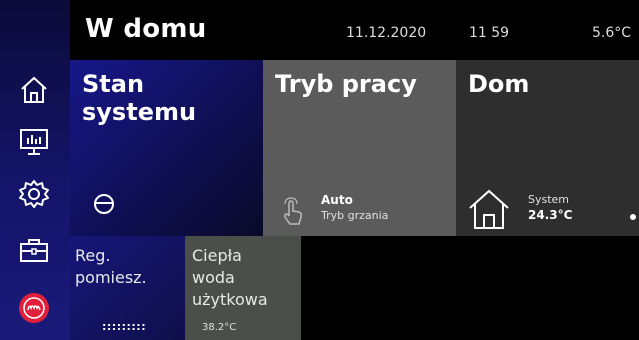 This screenshot has width=639, height=340. I want to click on tile-room-control-line2: pomiesz., so click(111, 277).